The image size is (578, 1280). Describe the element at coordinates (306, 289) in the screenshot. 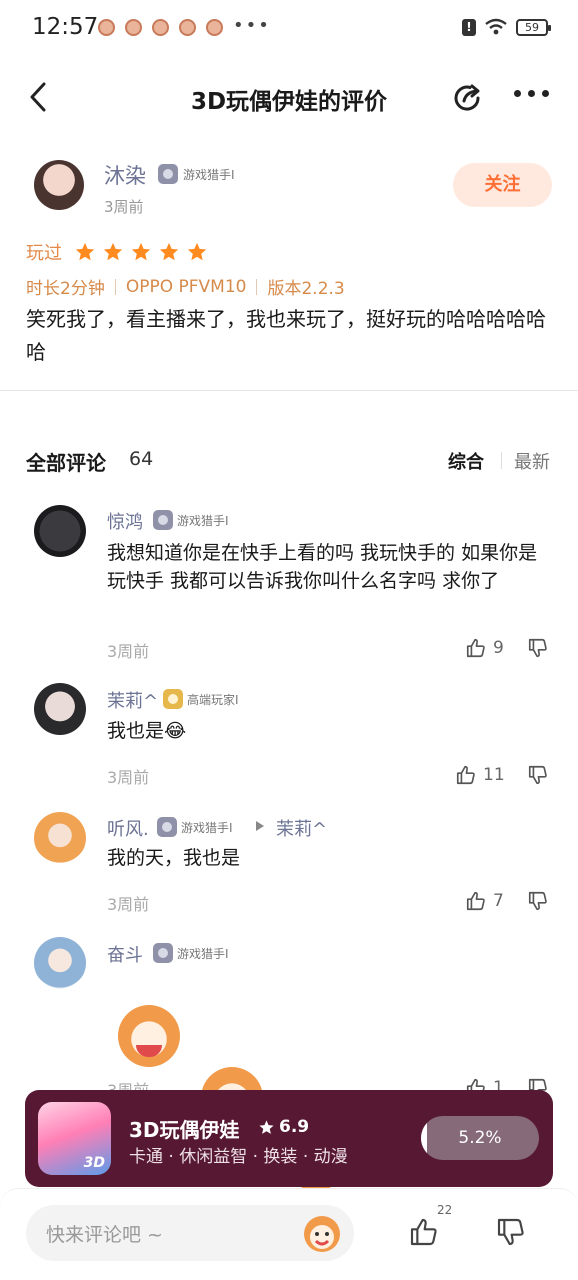

I see `game-version: 版本2.2.3` at that location.